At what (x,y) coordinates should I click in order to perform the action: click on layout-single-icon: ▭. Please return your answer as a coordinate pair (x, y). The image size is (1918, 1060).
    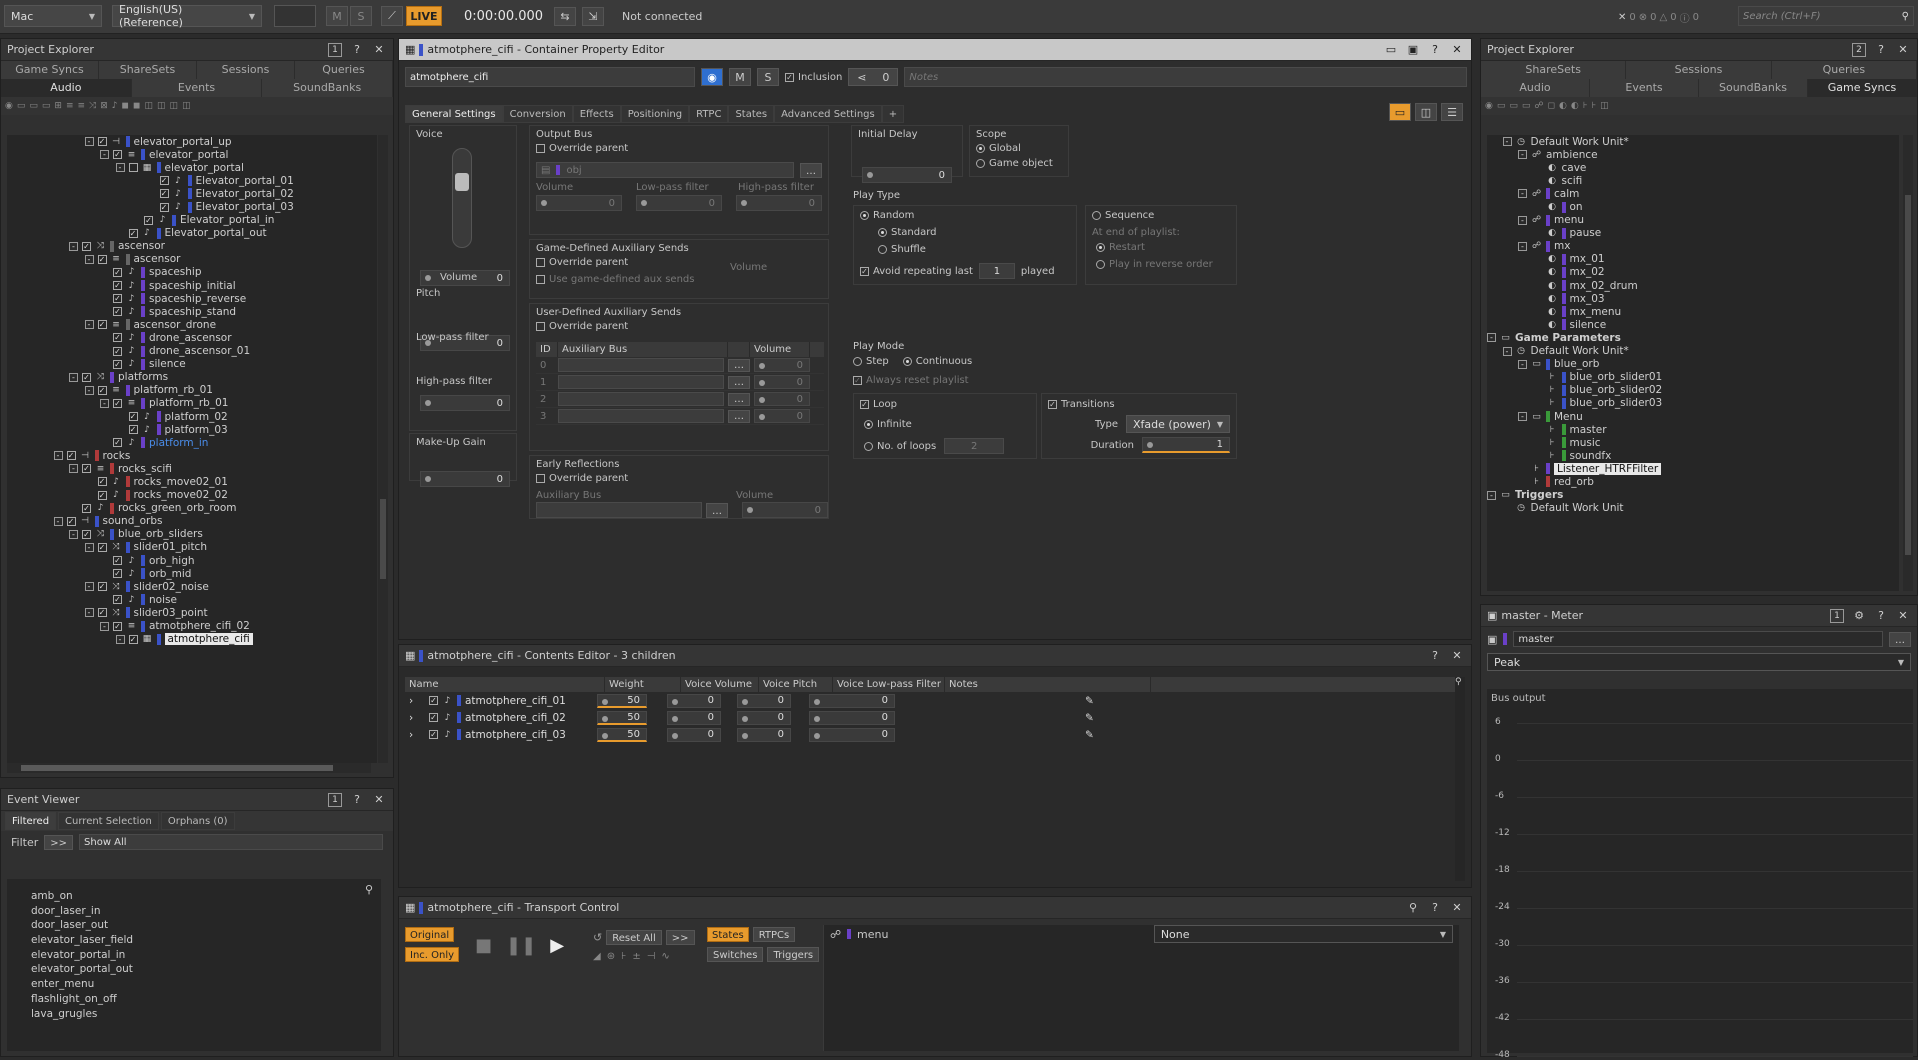
    Looking at the image, I should click on (1400, 112).